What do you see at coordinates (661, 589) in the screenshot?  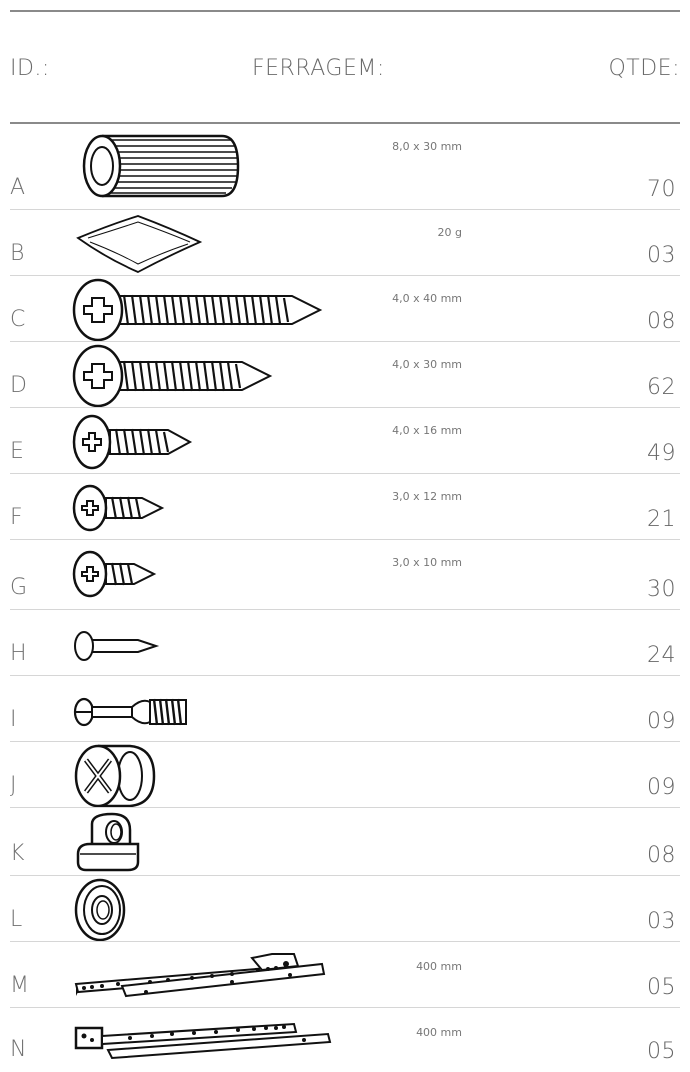 I see `item-quantity: 30` at bounding box center [661, 589].